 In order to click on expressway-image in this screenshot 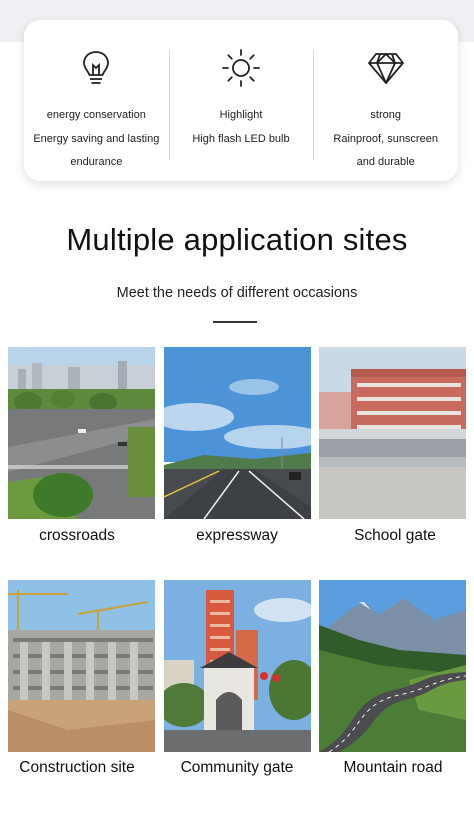, I will do `click(237, 433)`.